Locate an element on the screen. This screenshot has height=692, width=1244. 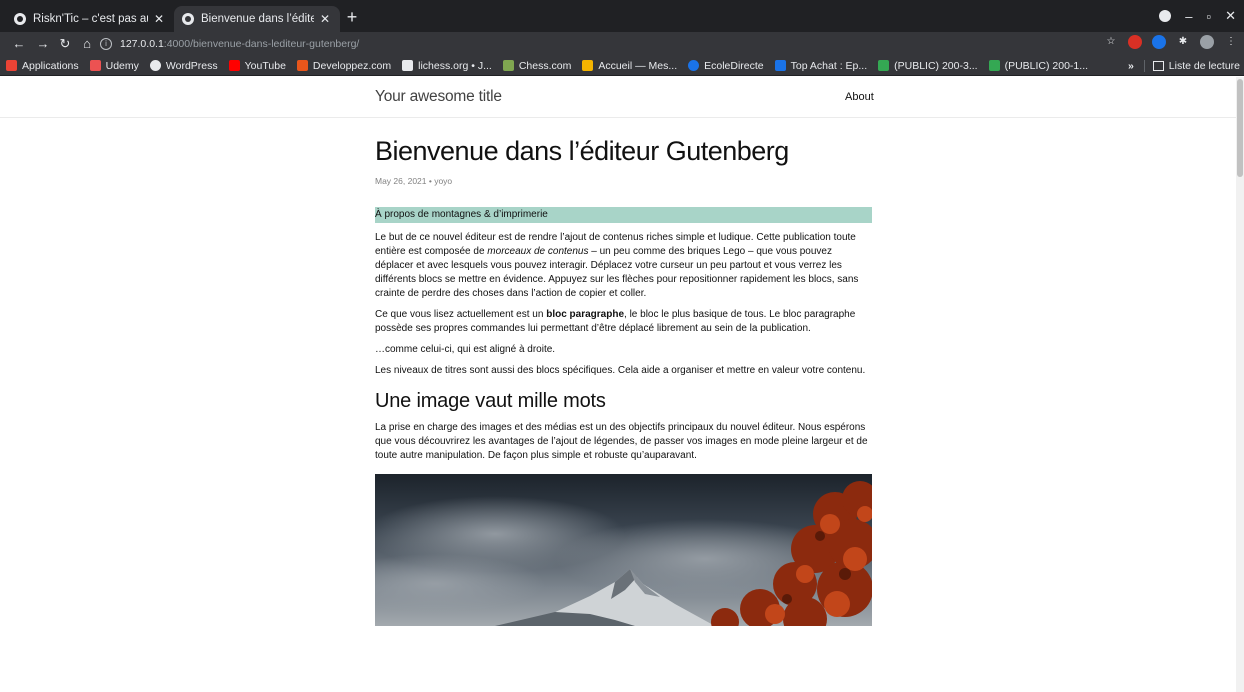
tab-search-icon is located at coordinates (1165, 16).